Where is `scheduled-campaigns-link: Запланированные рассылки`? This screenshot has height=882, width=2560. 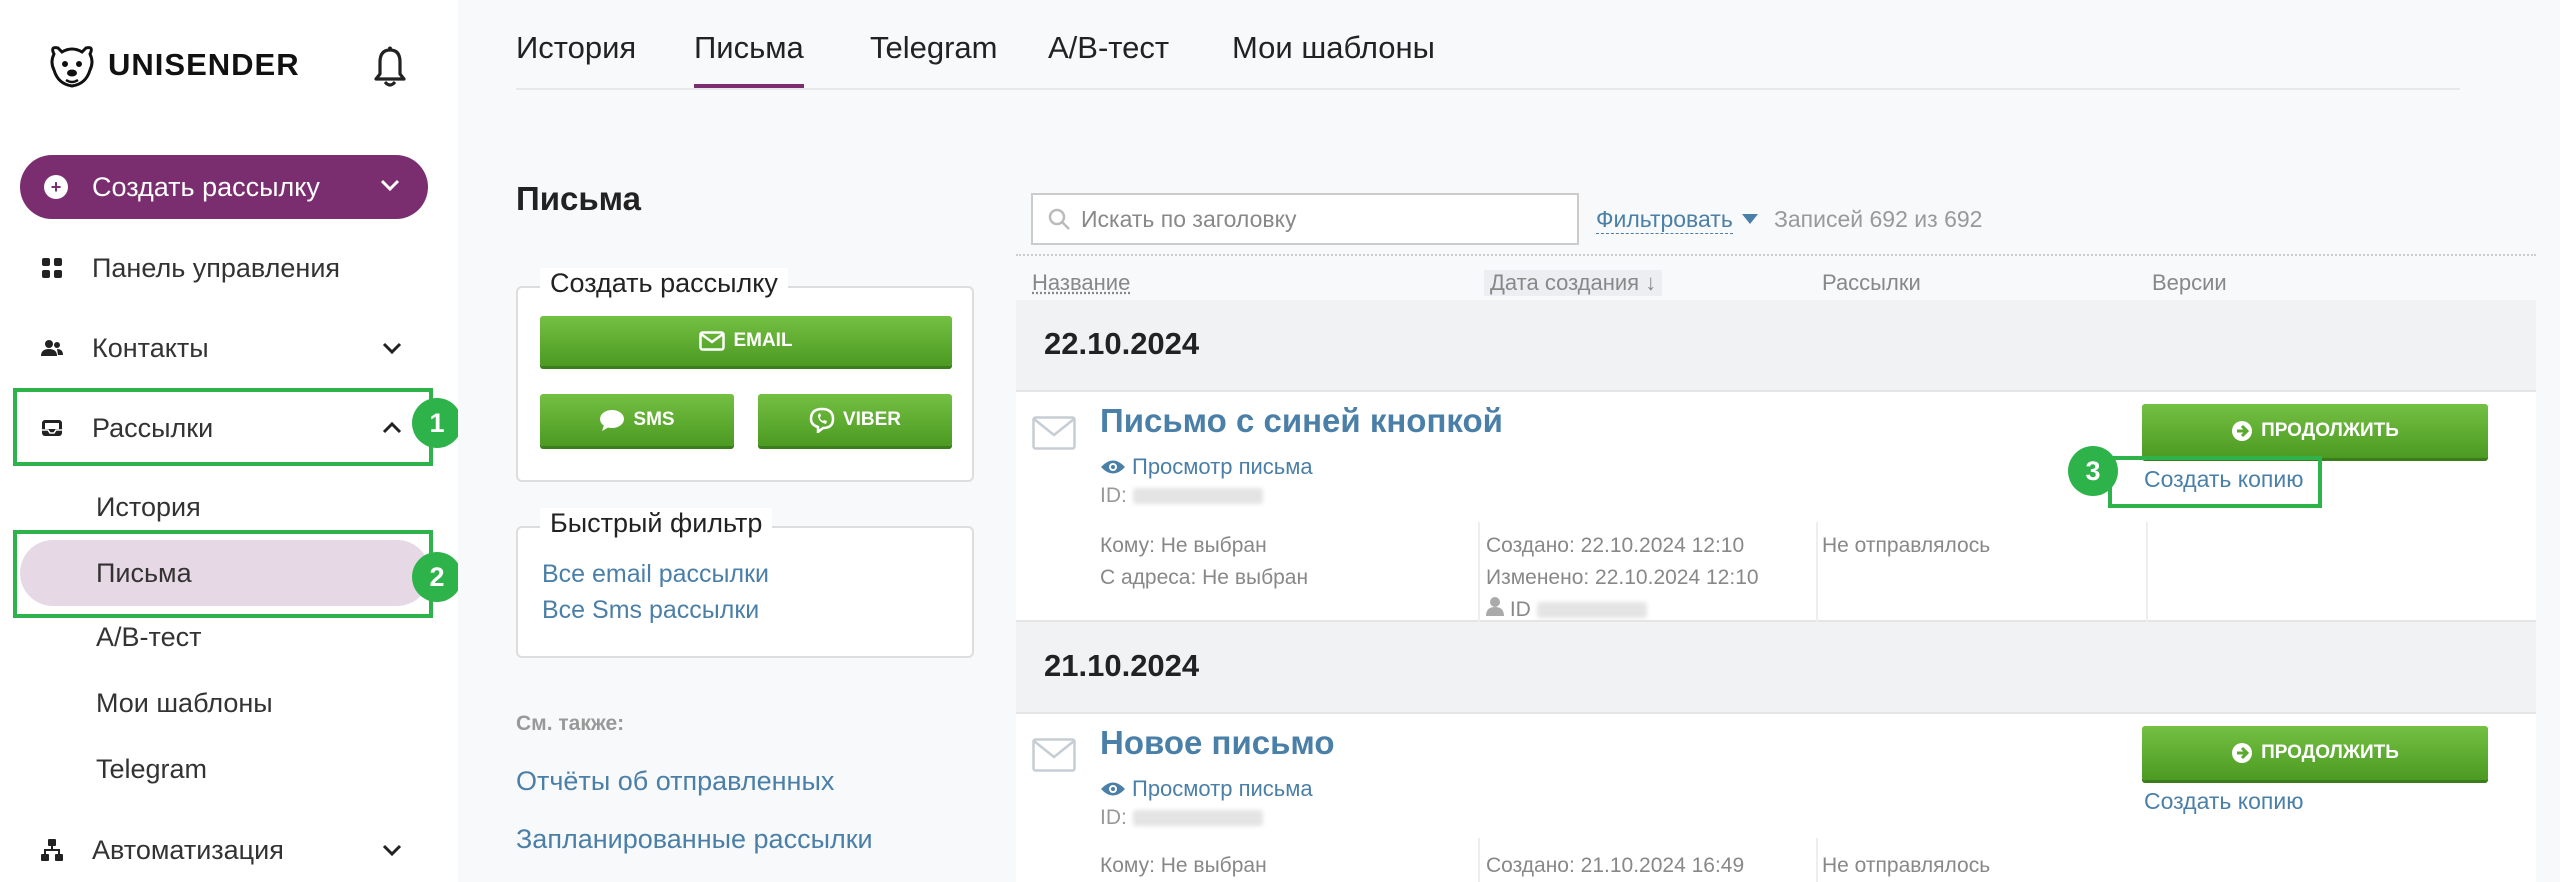 scheduled-campaigns-link: Запланированные рассылки is located at coordinates (694, 839).